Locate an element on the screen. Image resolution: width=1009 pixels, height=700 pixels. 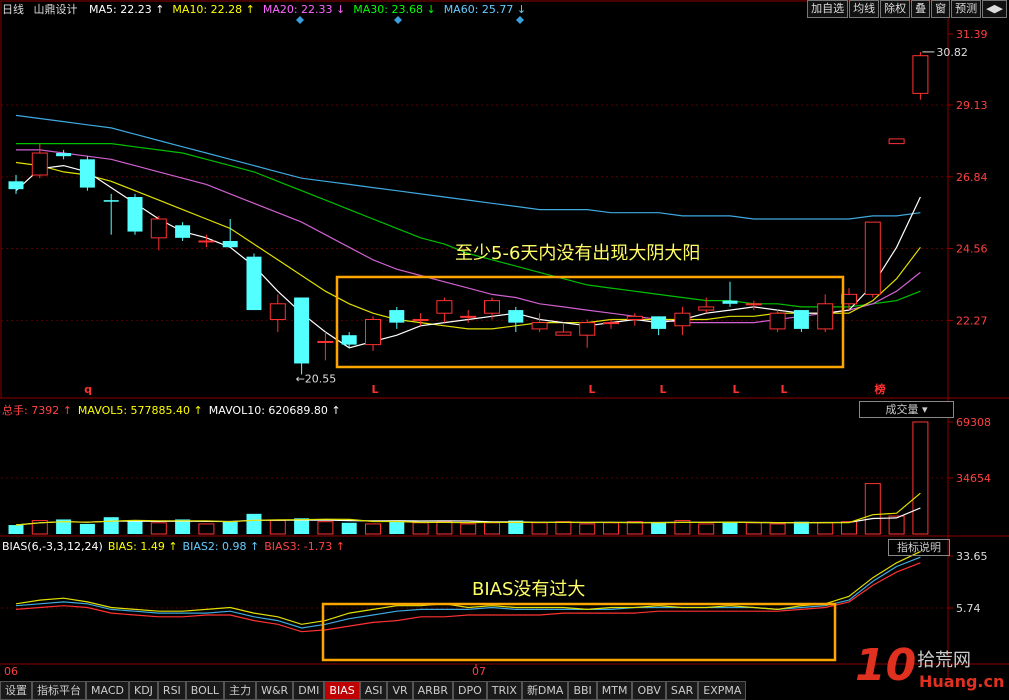
toolbar-button: 预测 is located at coordinates (966, 9).